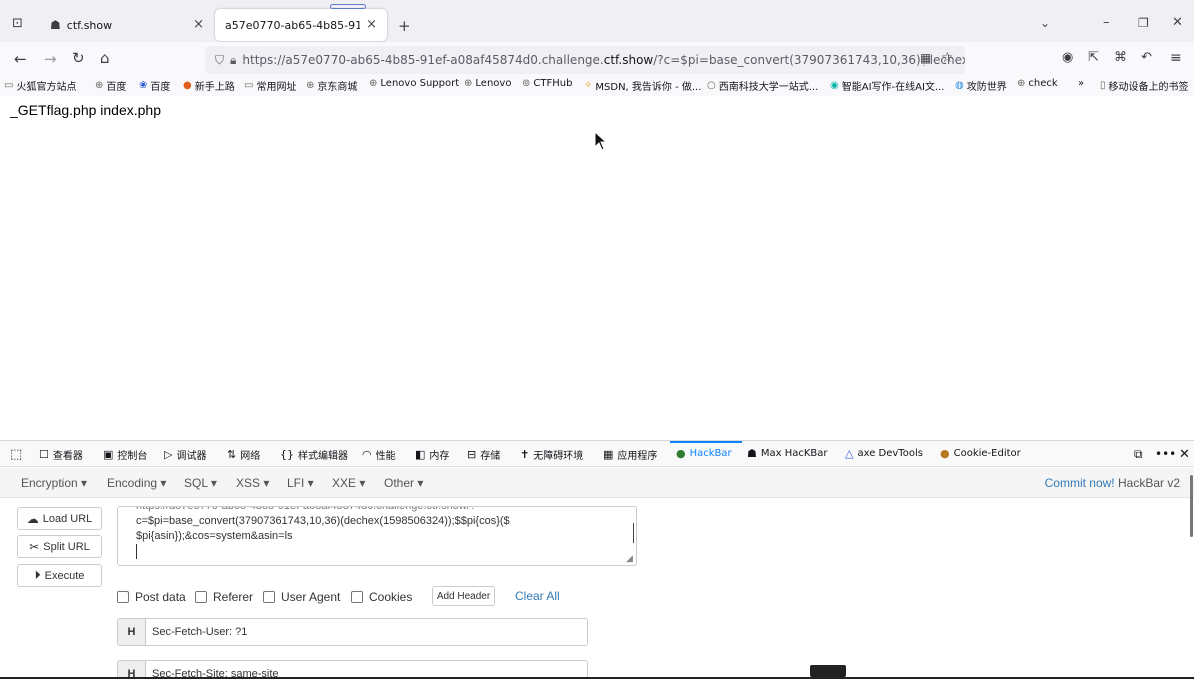  What do you see at coordinates (16, 454) in the screenshot?
I see `element-picker-icon: ⬚` at bounding box center [16, 454].